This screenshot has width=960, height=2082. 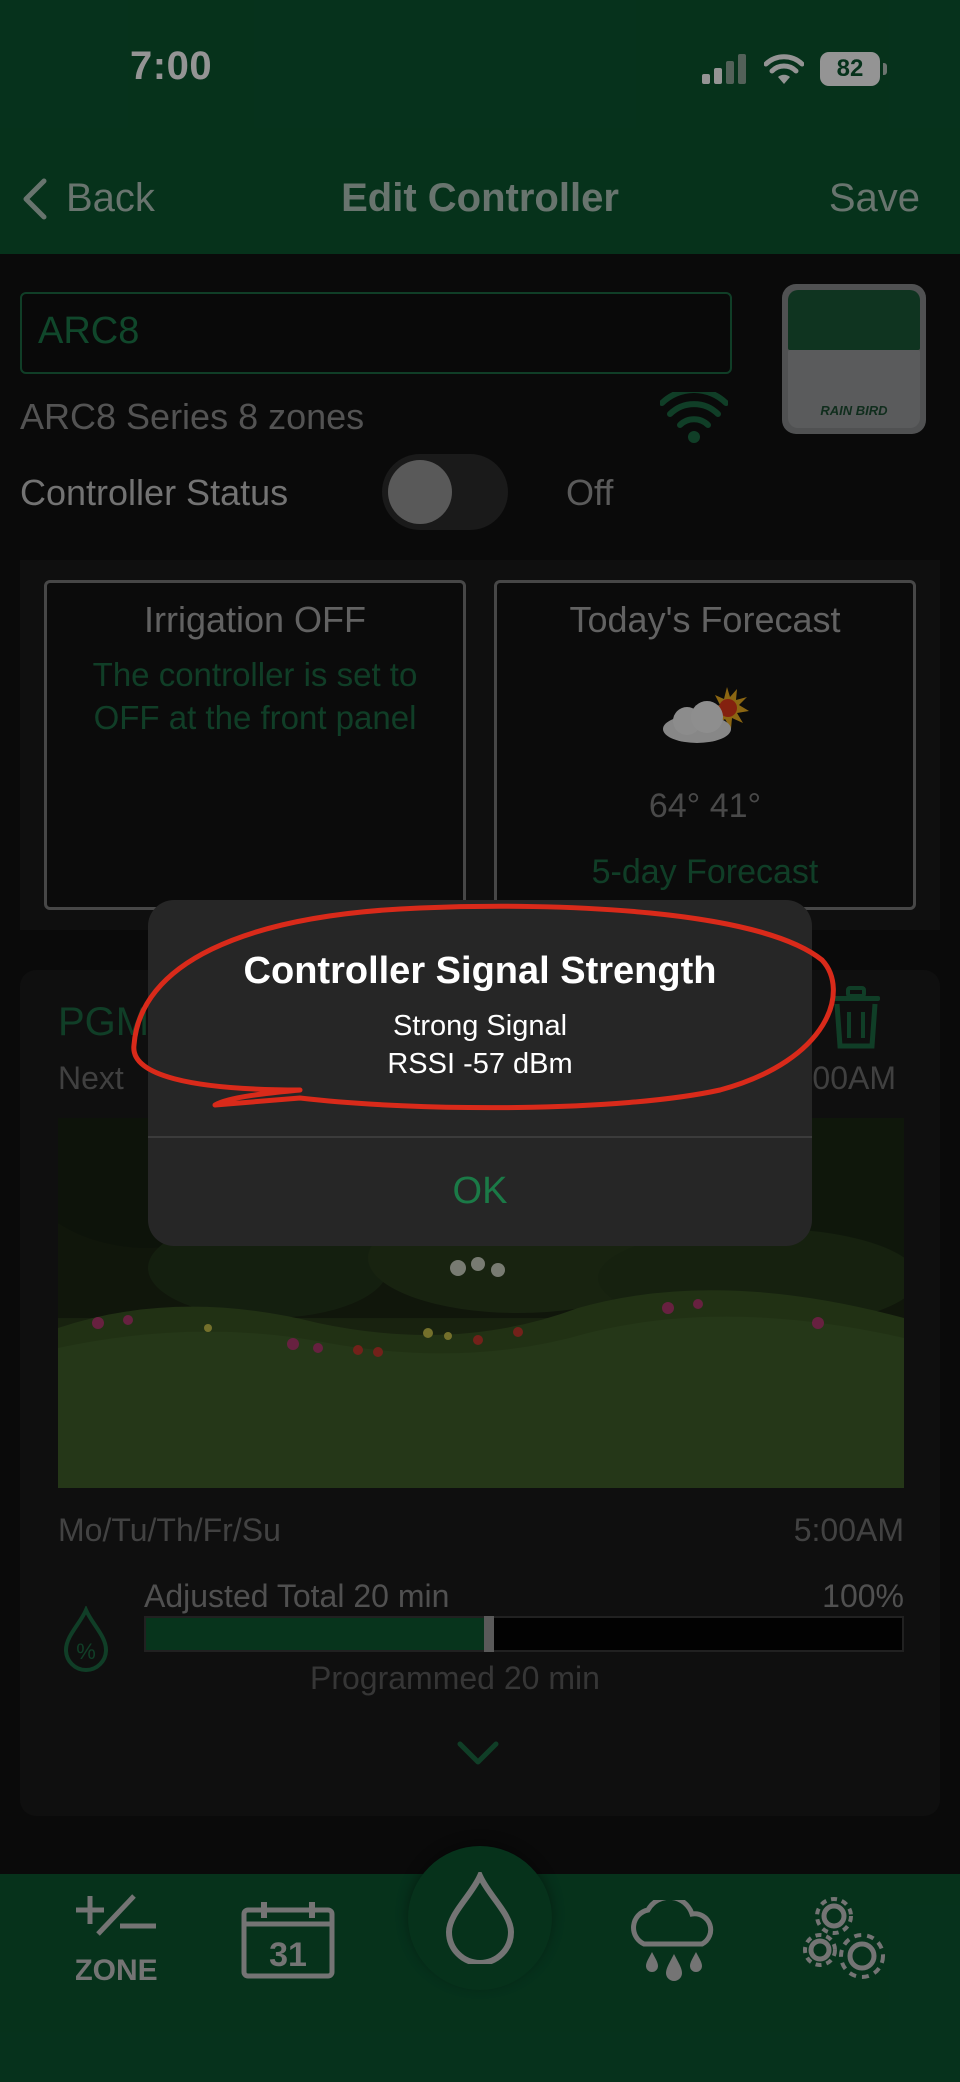 What do you see at coordinates (480, 1064) in the screenshot?
I see `alert-rssi-value: RSSI -57 dBm` at bounding box center [480, 1064].